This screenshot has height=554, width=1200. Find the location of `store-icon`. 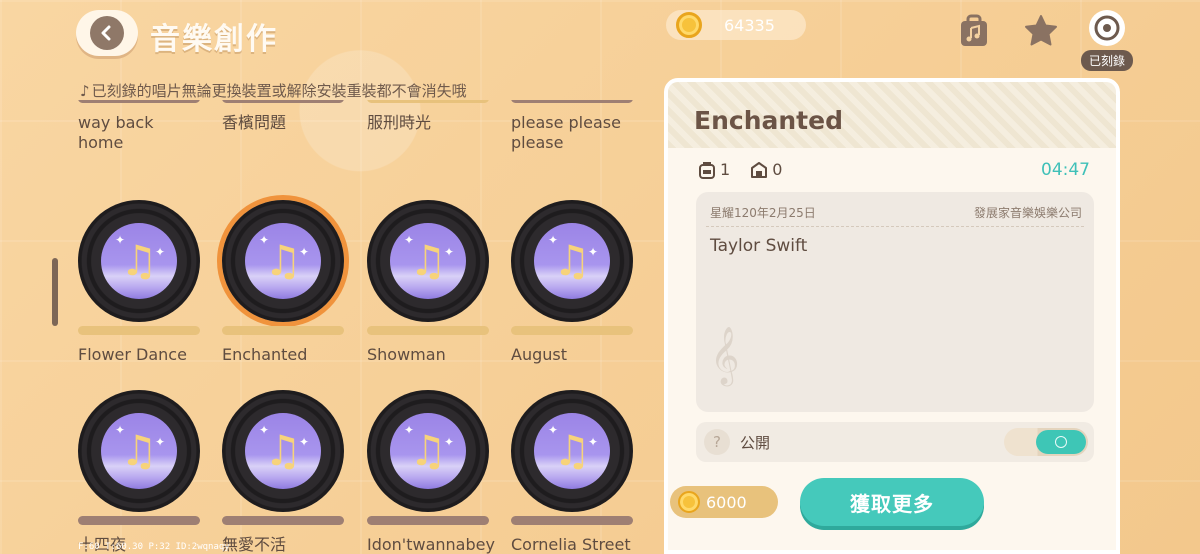

store-icon is located at coordinates (759, 169).